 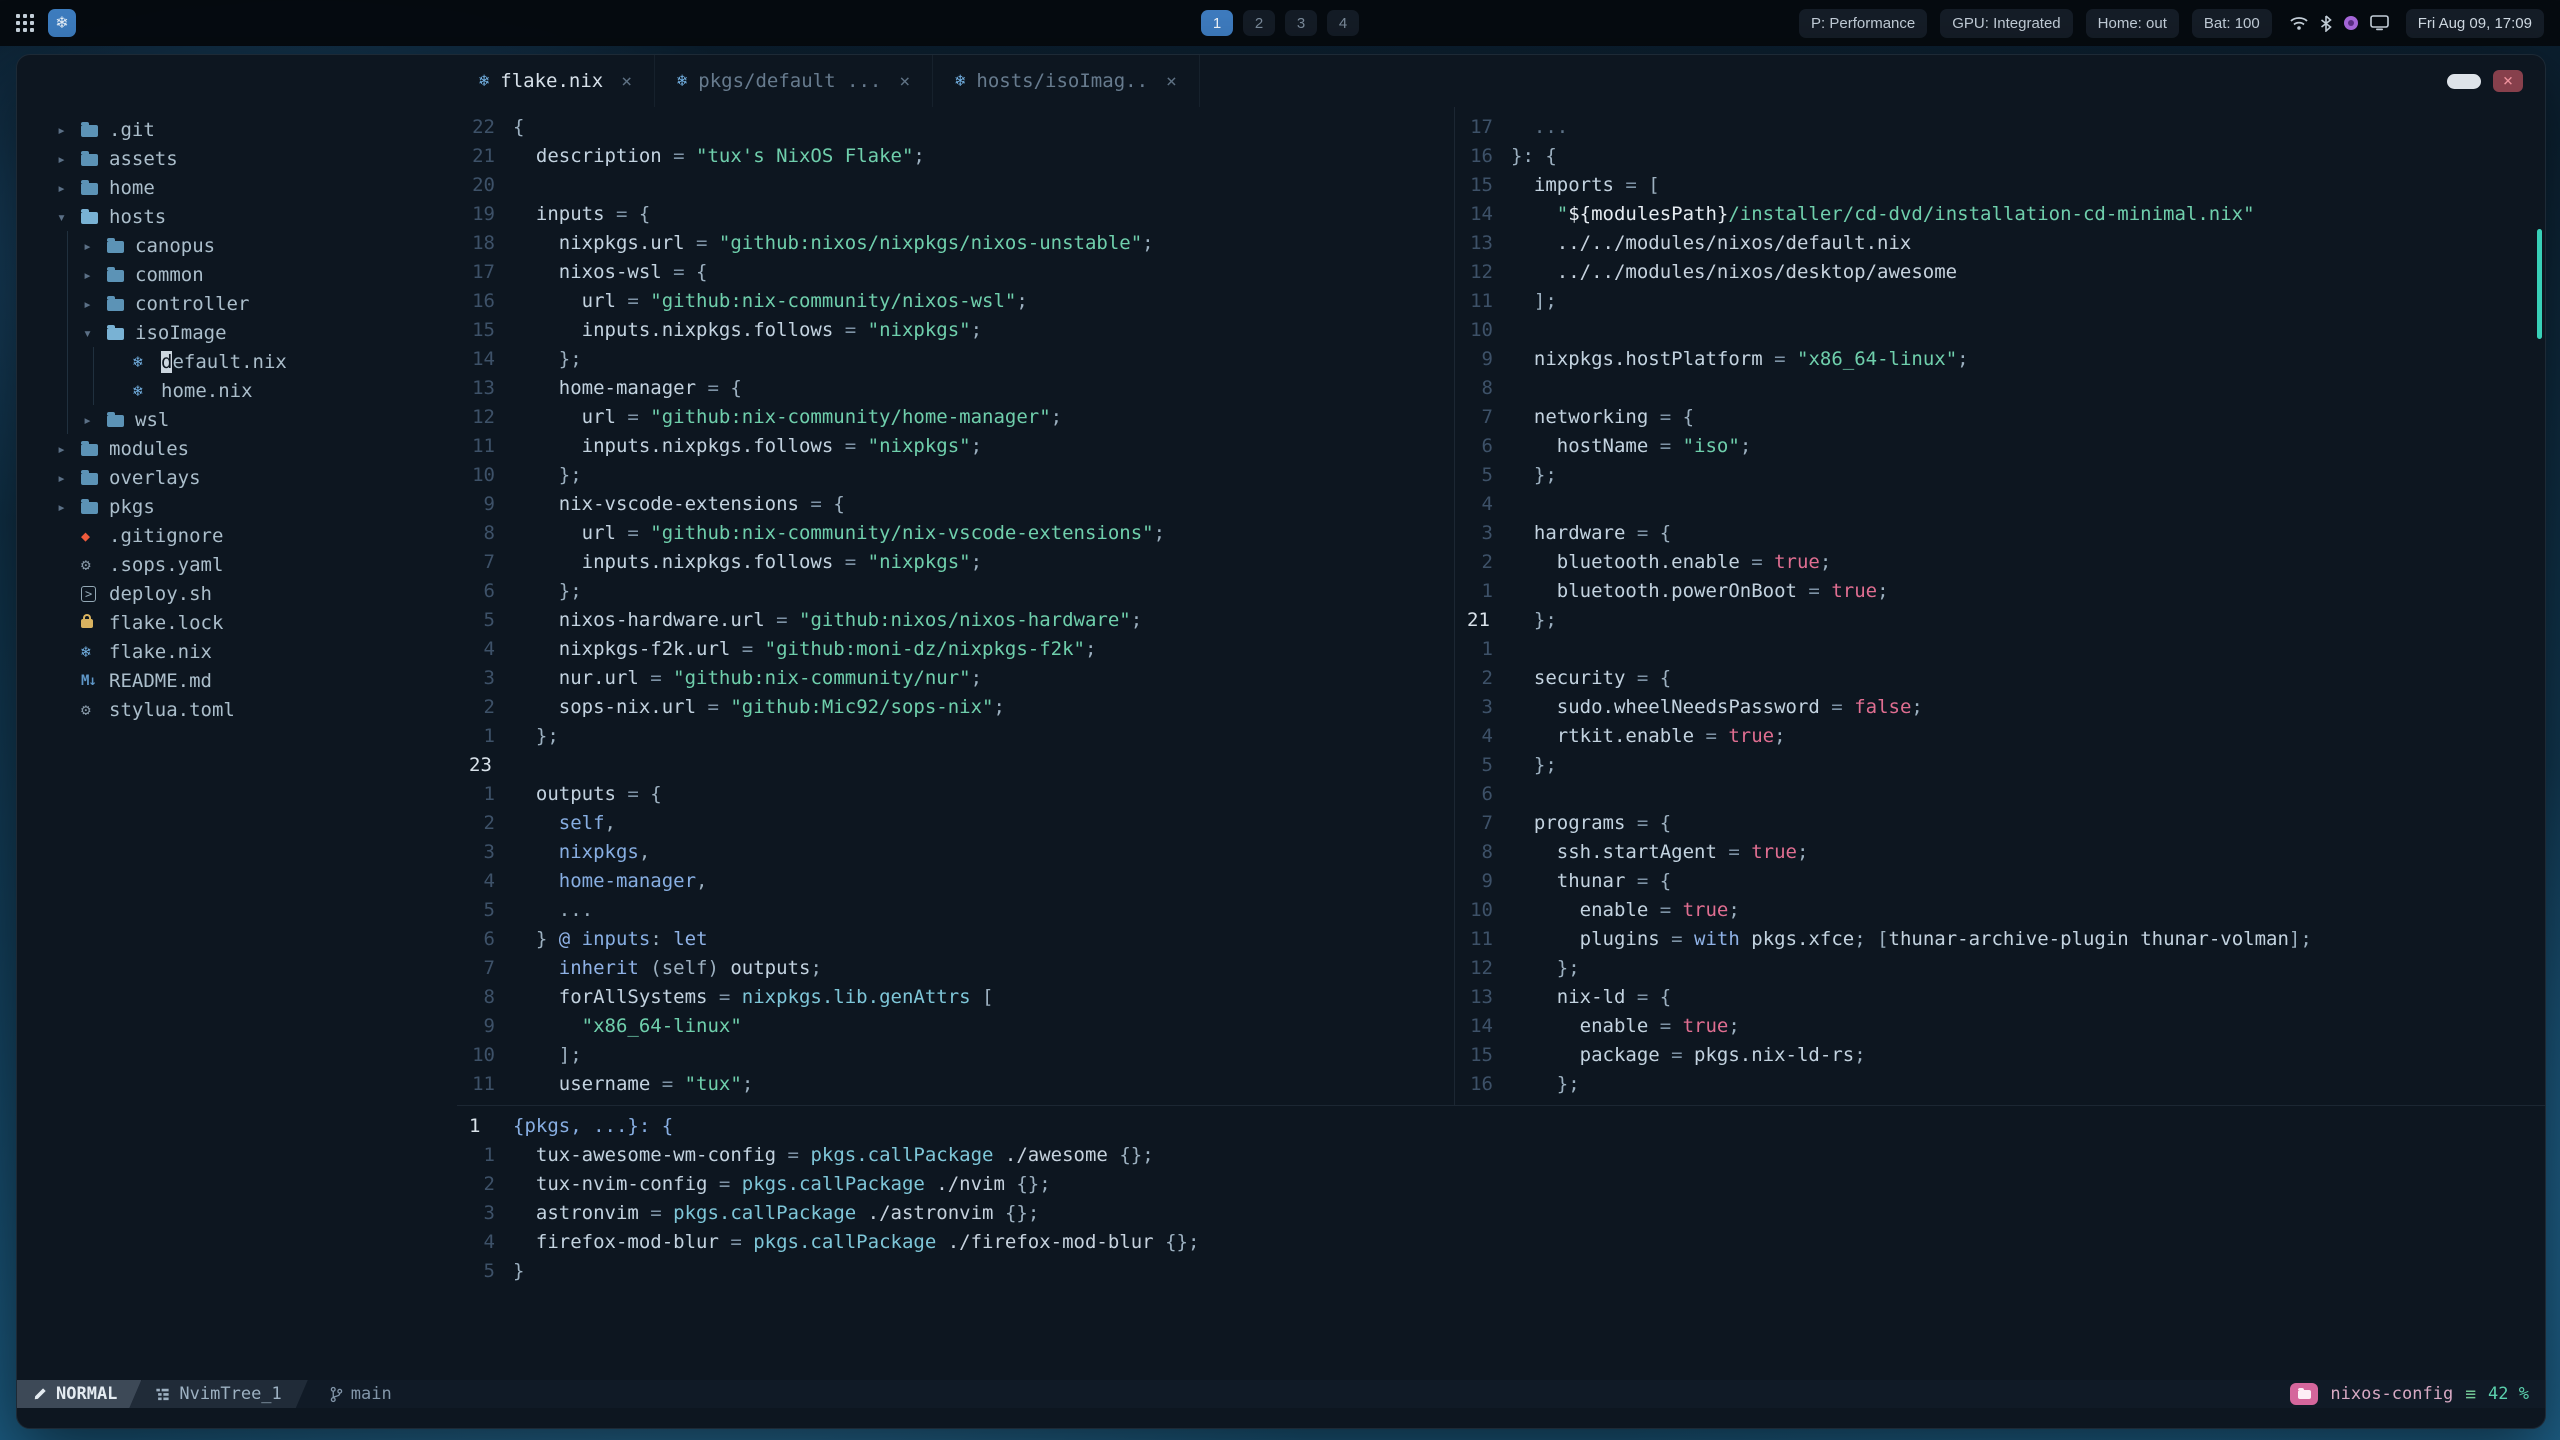 I want to click on code-line: 8 forAllSystems = nixpkgs.lib.genAttrs [, so click(x=955, y=997).